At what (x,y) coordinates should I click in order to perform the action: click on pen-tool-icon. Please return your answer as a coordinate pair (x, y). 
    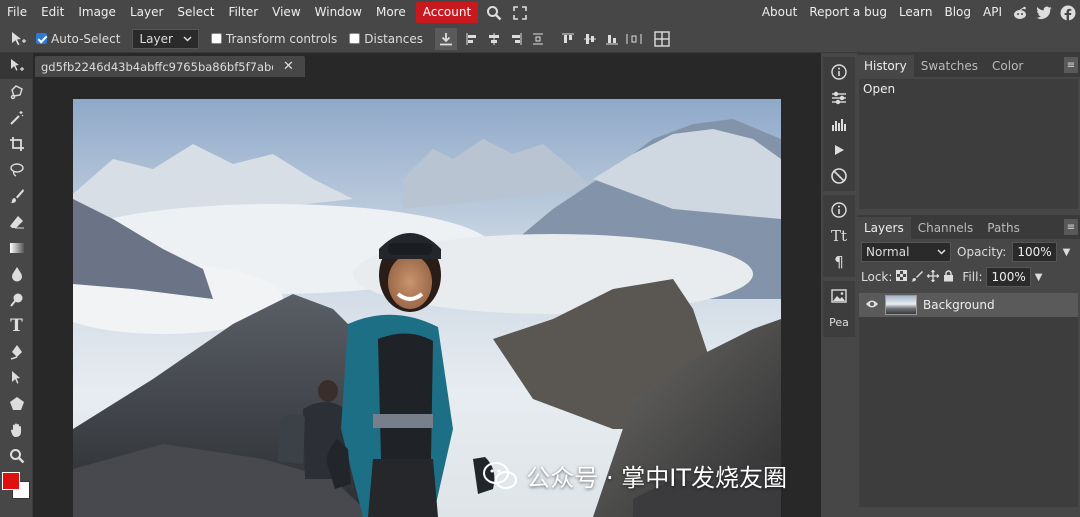
    Looking at the image, I should click on (16, 352).